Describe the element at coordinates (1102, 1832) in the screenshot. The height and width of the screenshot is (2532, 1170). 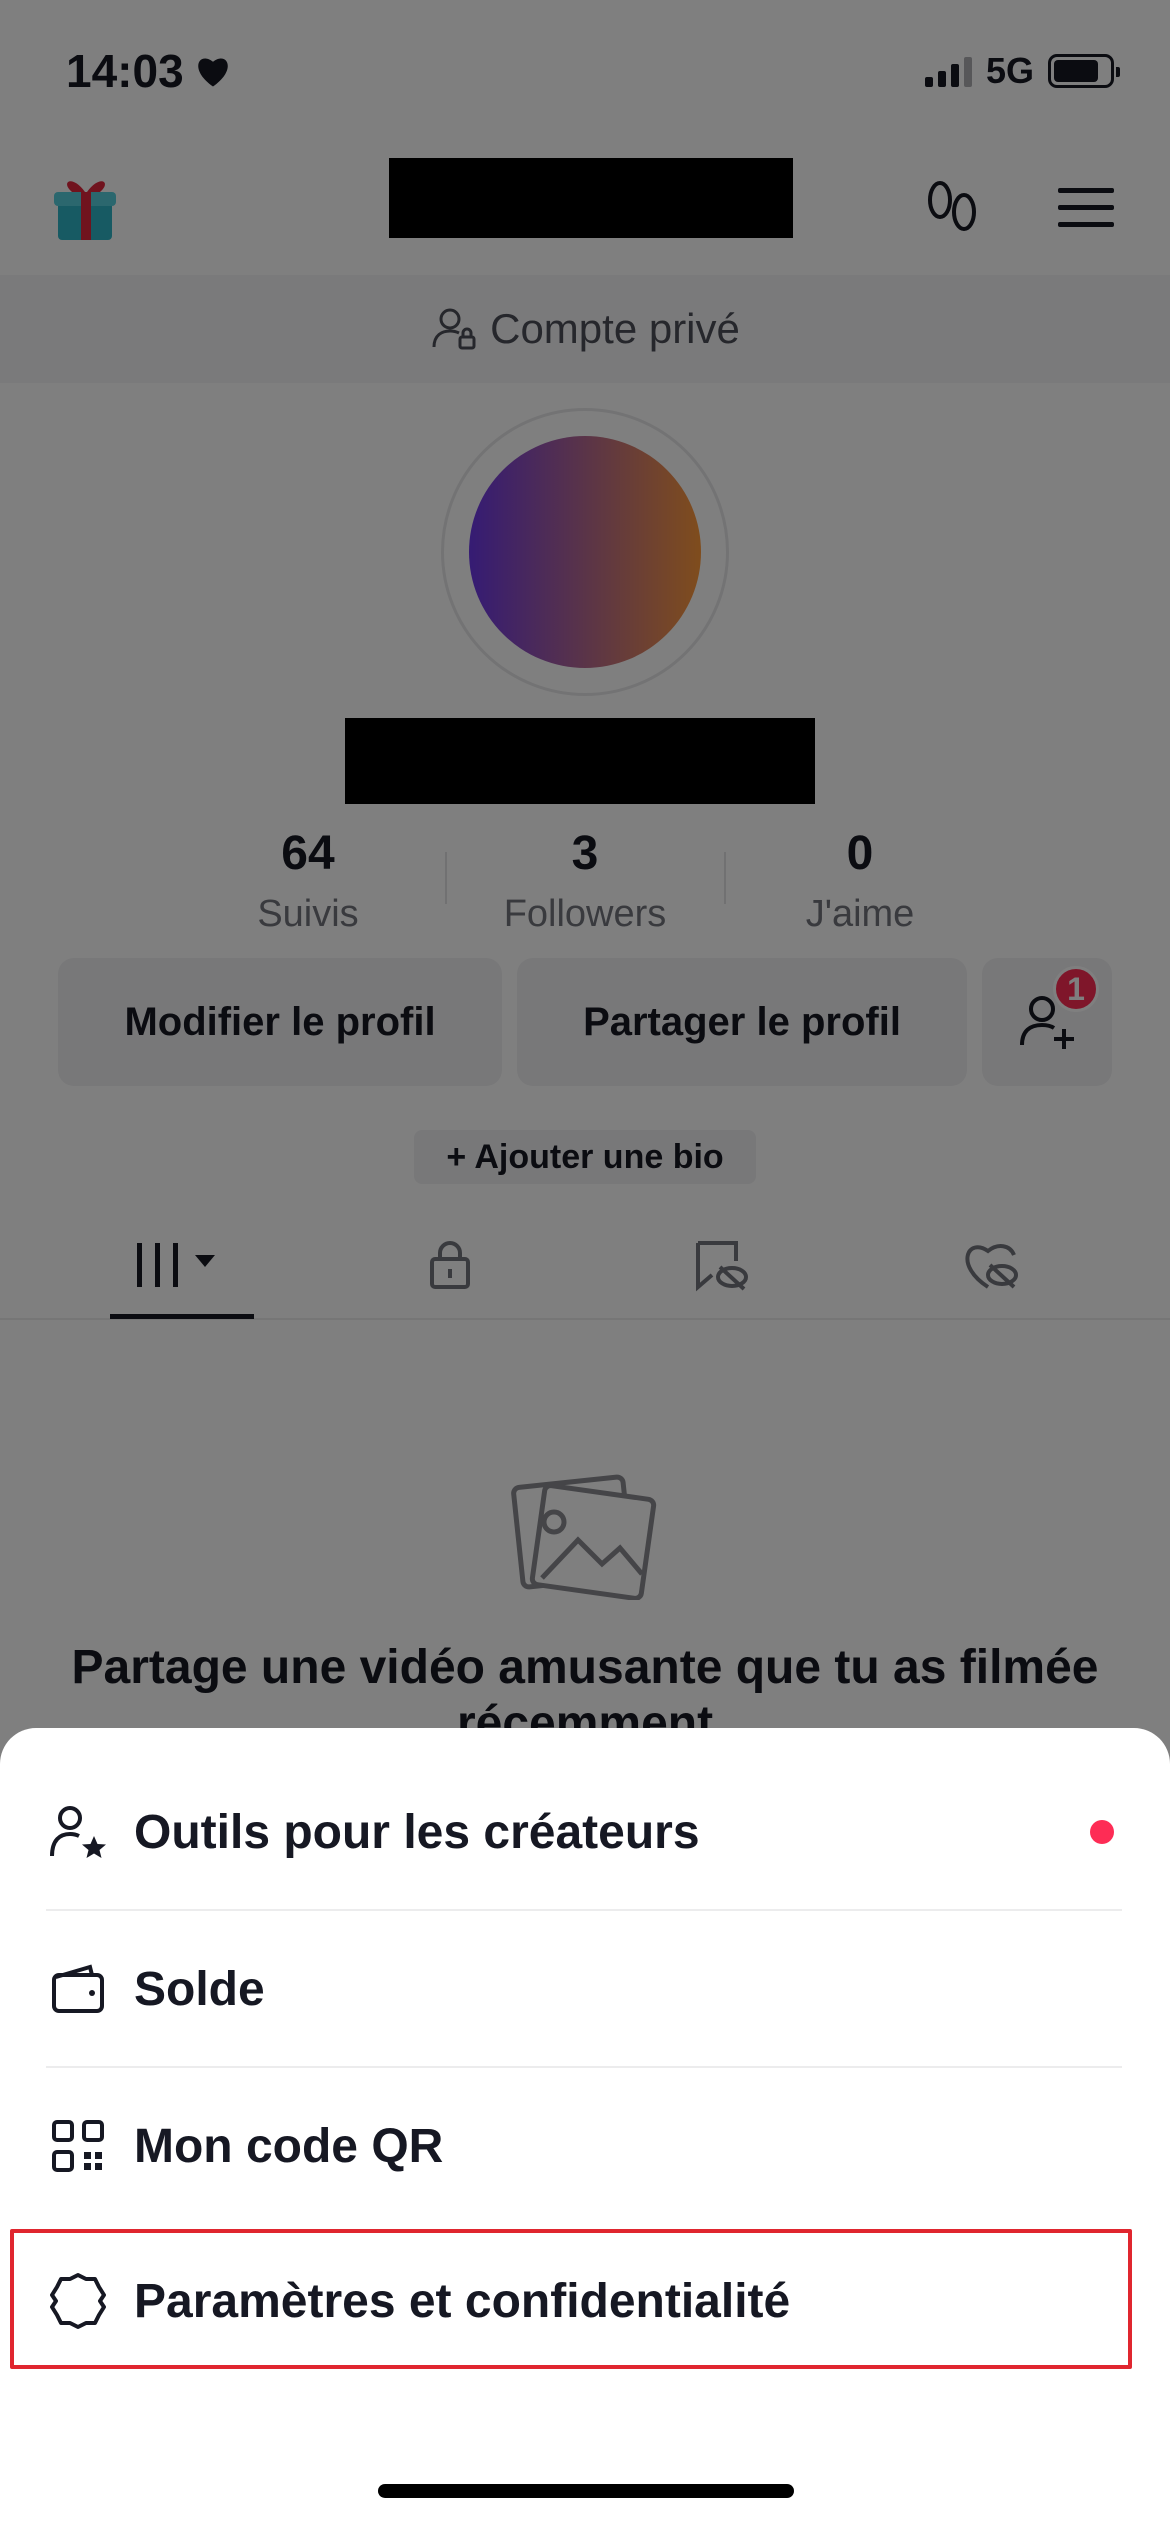
I see `notification-dot` at that location.